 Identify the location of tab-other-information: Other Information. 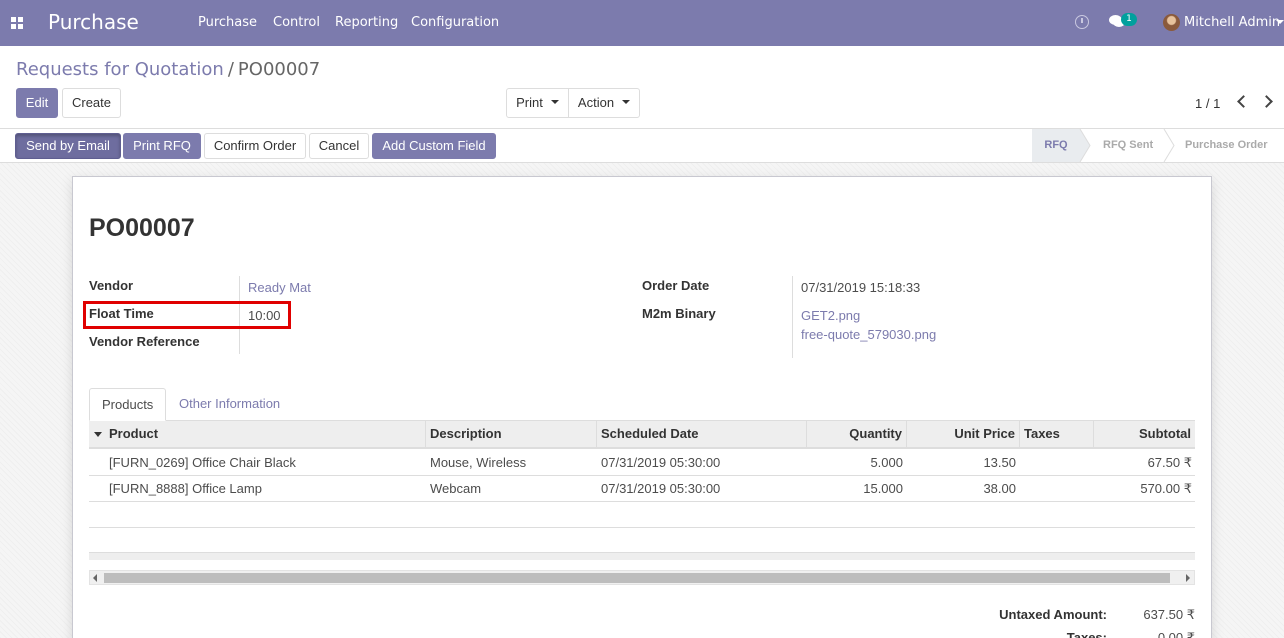
(229, 404).